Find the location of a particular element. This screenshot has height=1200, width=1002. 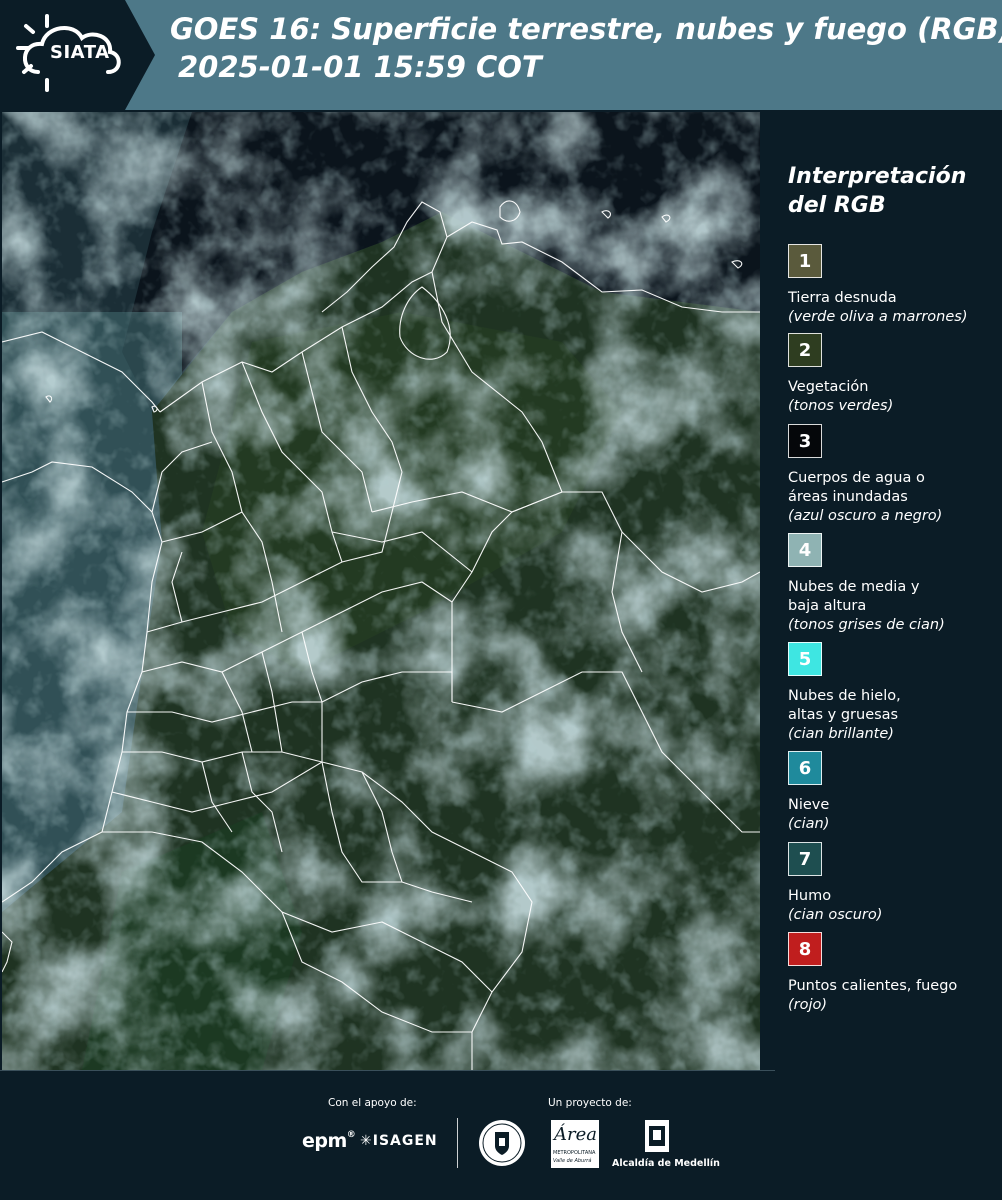

legend-desc-6: (cian) is located at coordinates (809, 824).